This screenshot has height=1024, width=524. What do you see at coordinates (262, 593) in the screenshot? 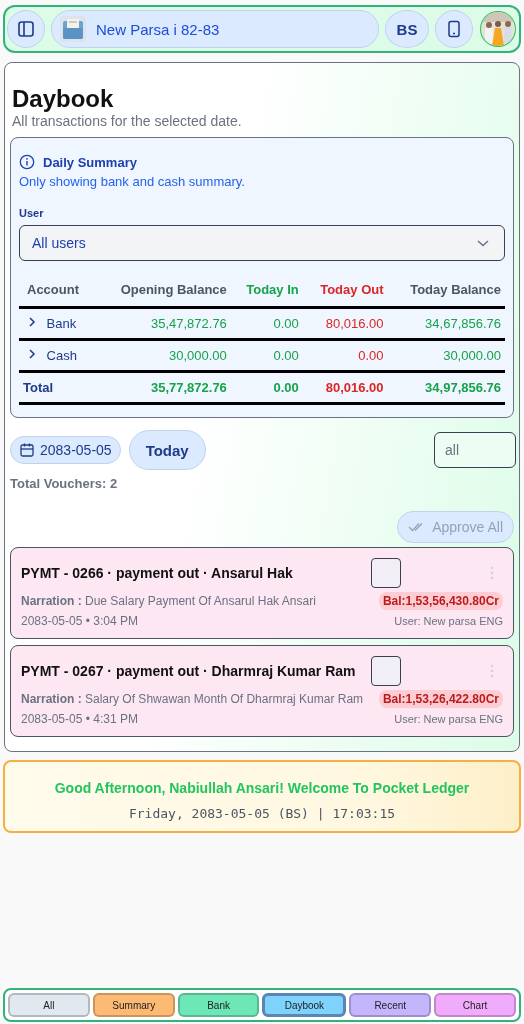
I see `voucher-card: PYMT - 0266 · payment out · Ansarul Hak Narration : Due Salary Payment Of Ansarul Hak Ansari Bal:1,53,56,430.80Cr 2083-05-05 • 3:04 PM User: New parsa ENG` at bounding box center [262, 593].